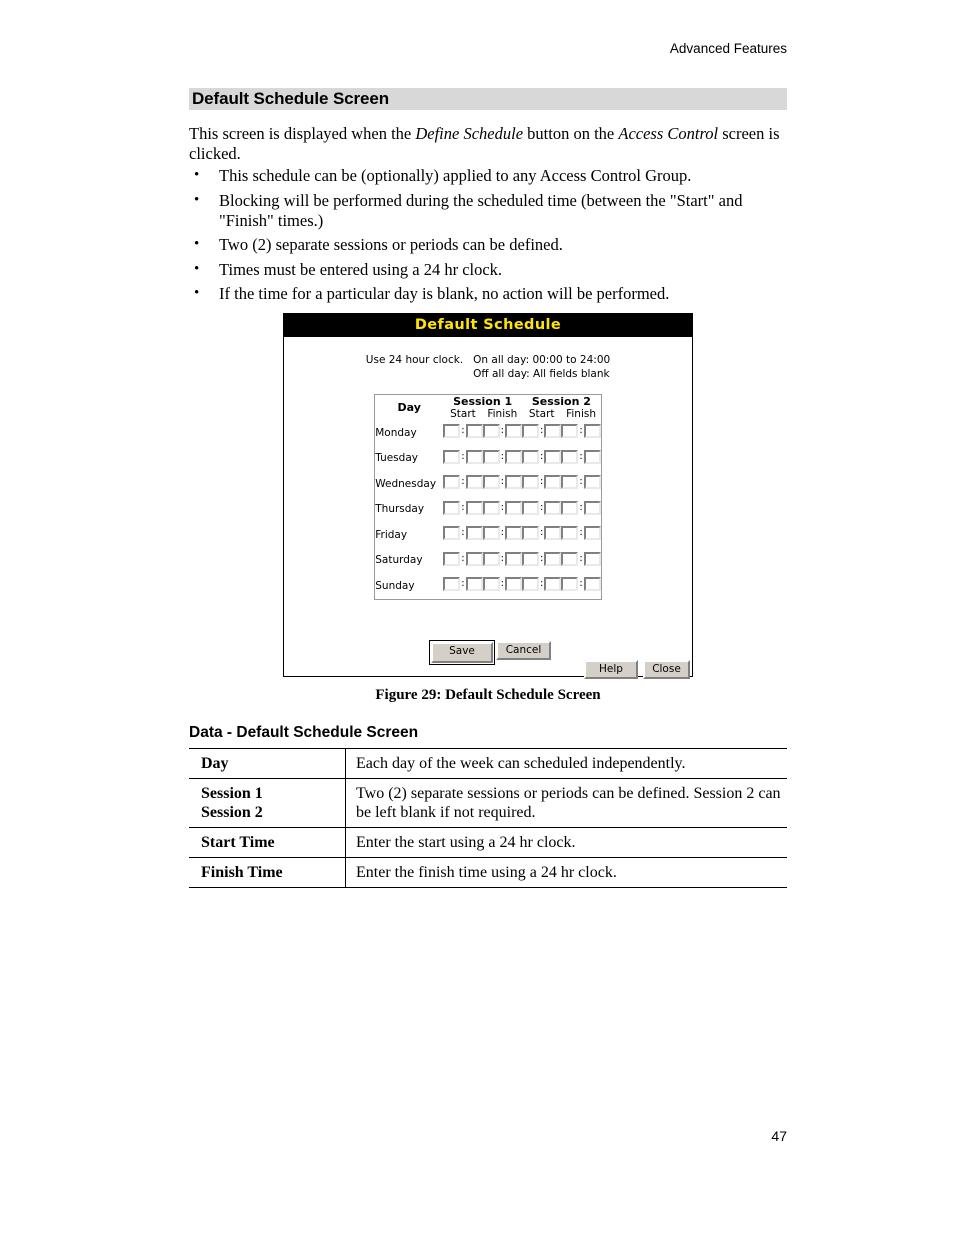 Image resolution: width=954 pixels, height=1235 pixels. Describe the element at coordinates (666, 669) in the screenshot. I see `close-button: Close` at that location.